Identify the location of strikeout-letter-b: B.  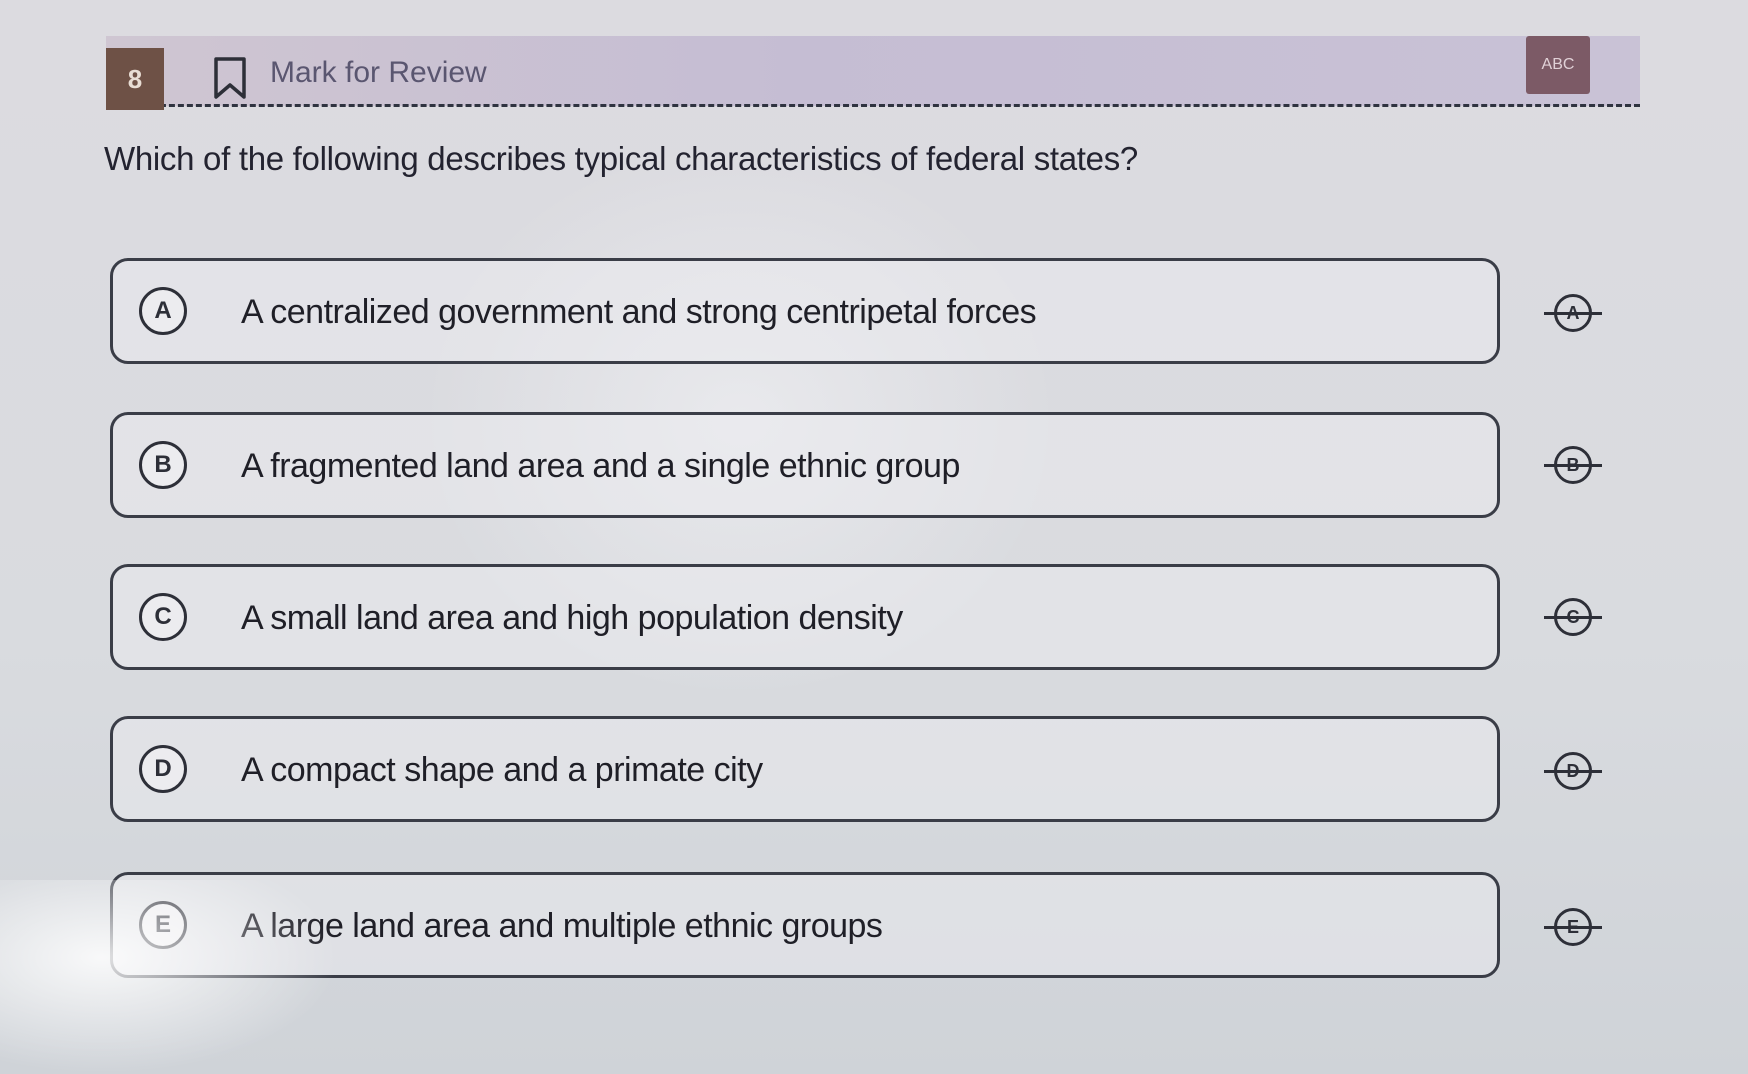
(1573, 465).